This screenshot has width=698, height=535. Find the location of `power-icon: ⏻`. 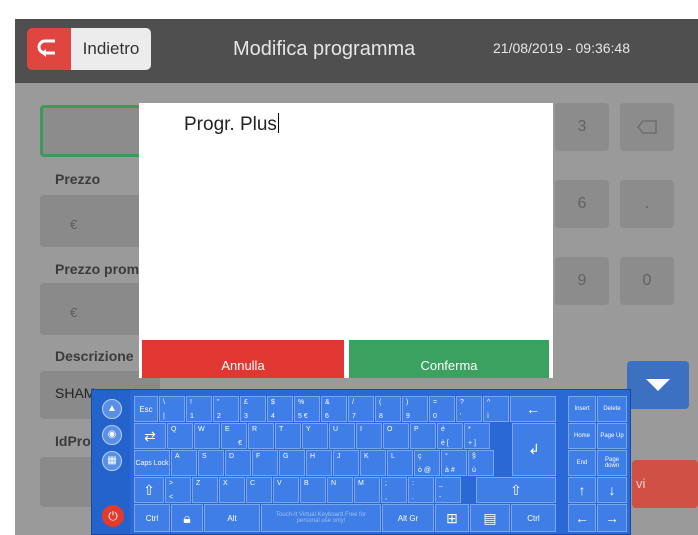

power-icon: ⏻ is located at coordinates (113, 516).